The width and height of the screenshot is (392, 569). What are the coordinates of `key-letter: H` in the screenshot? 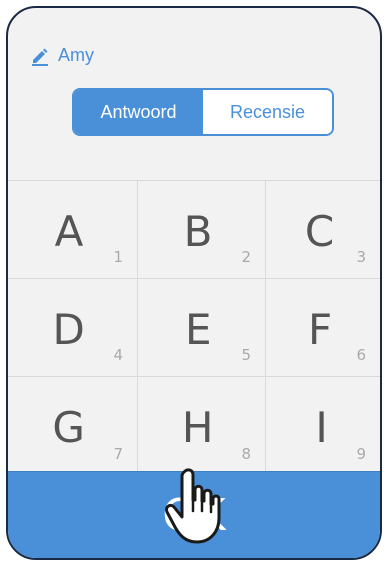 It's located at (197, 427).